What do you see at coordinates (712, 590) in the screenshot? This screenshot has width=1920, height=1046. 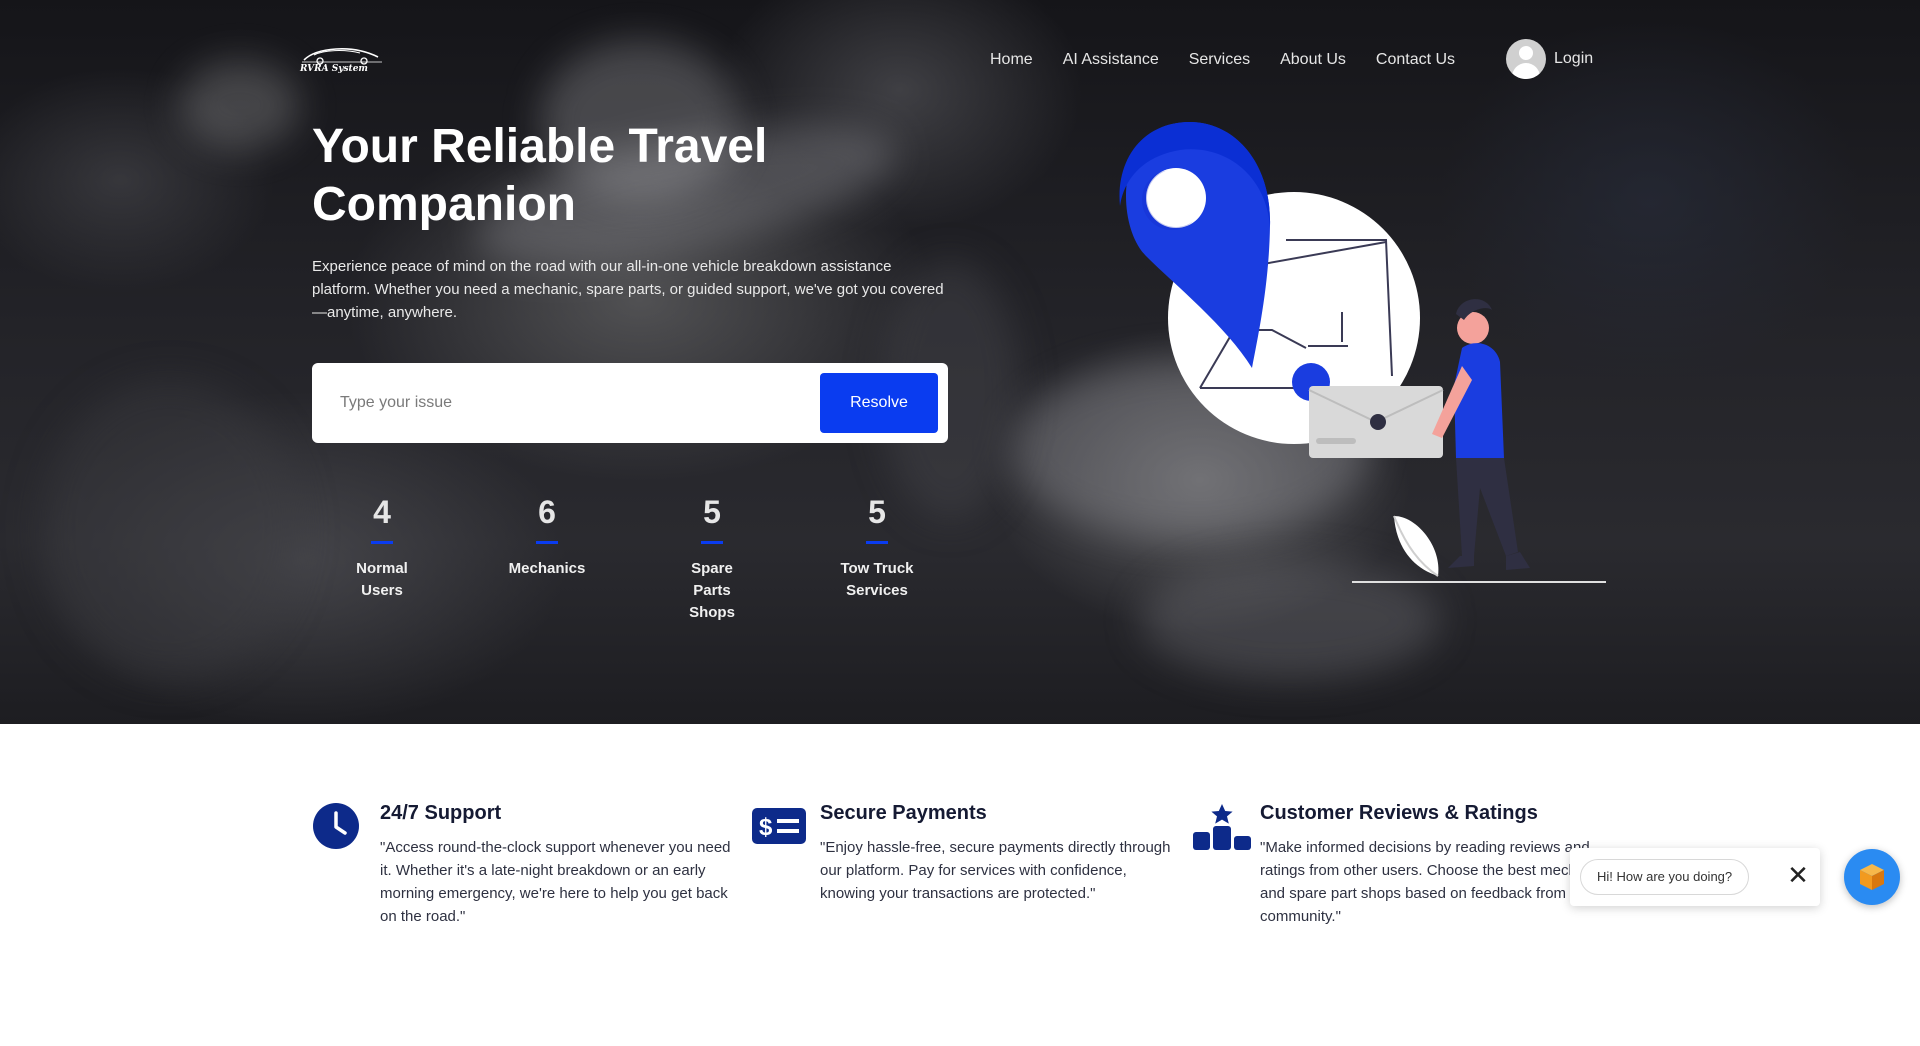 I see `stat-label: Spare Parts Shops` at bounding box center [712, 590].